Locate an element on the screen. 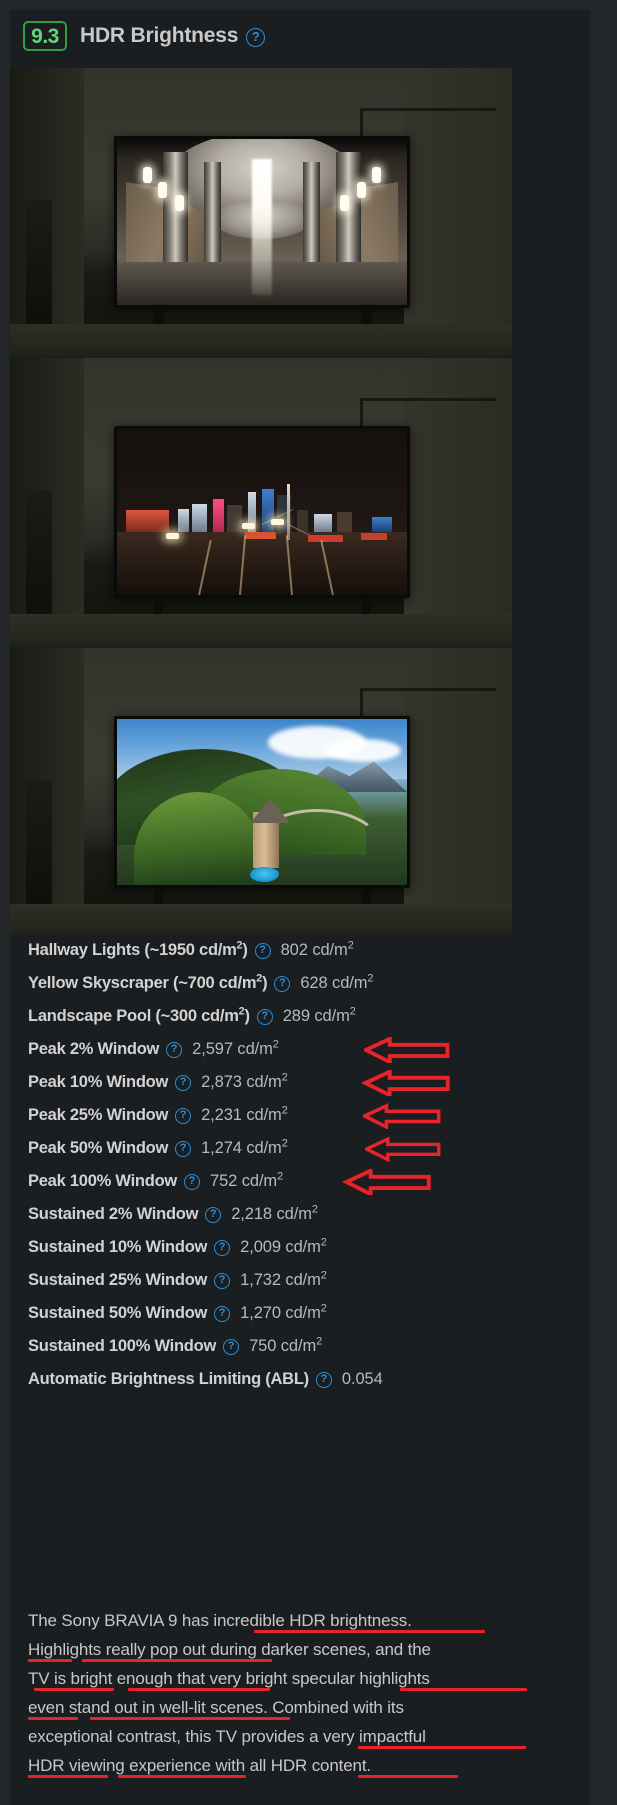  measurement-value: 1,274 cd/m2 is located at coordinates (244, 1147).